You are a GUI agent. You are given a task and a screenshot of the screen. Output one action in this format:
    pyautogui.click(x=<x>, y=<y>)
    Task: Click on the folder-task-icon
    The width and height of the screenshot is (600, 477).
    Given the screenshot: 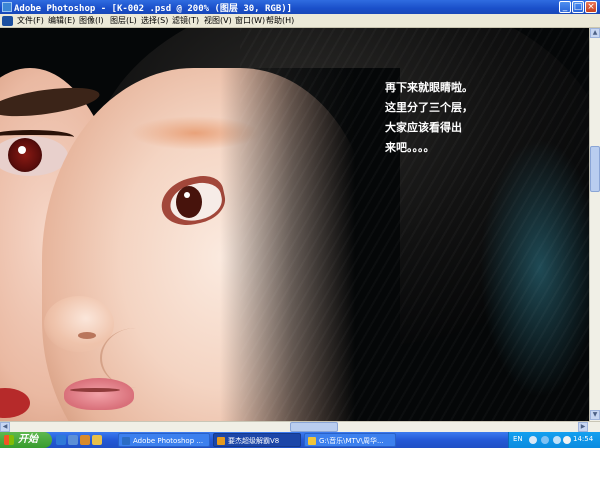 What is the action you would take?
    pyautogui.click(x=312, y=441)
    